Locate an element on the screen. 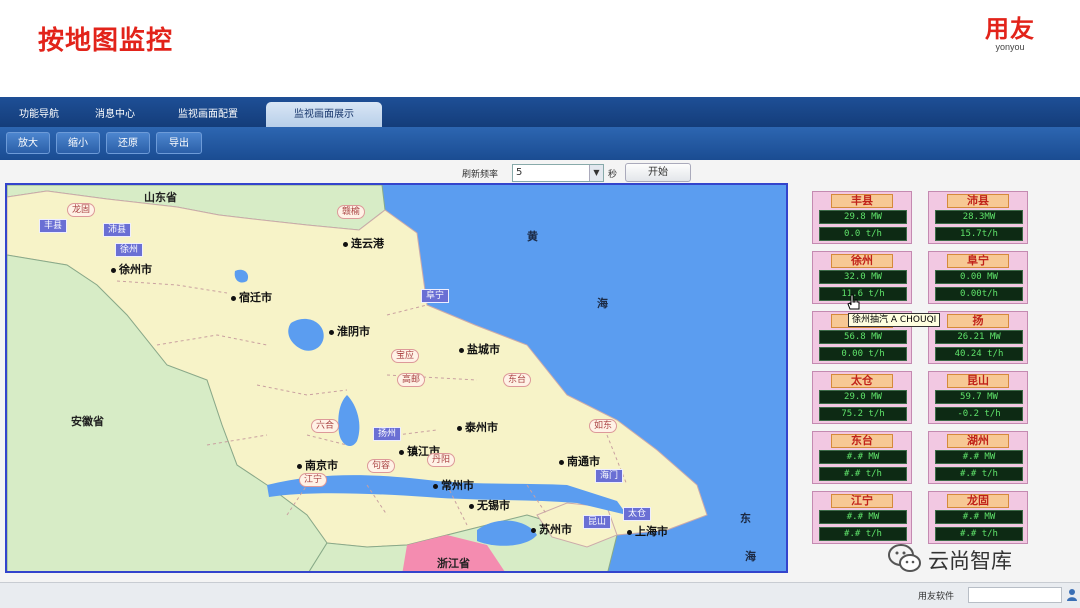  region-label-zhejiang: 浙江省 is located at coordinates (453, 563).